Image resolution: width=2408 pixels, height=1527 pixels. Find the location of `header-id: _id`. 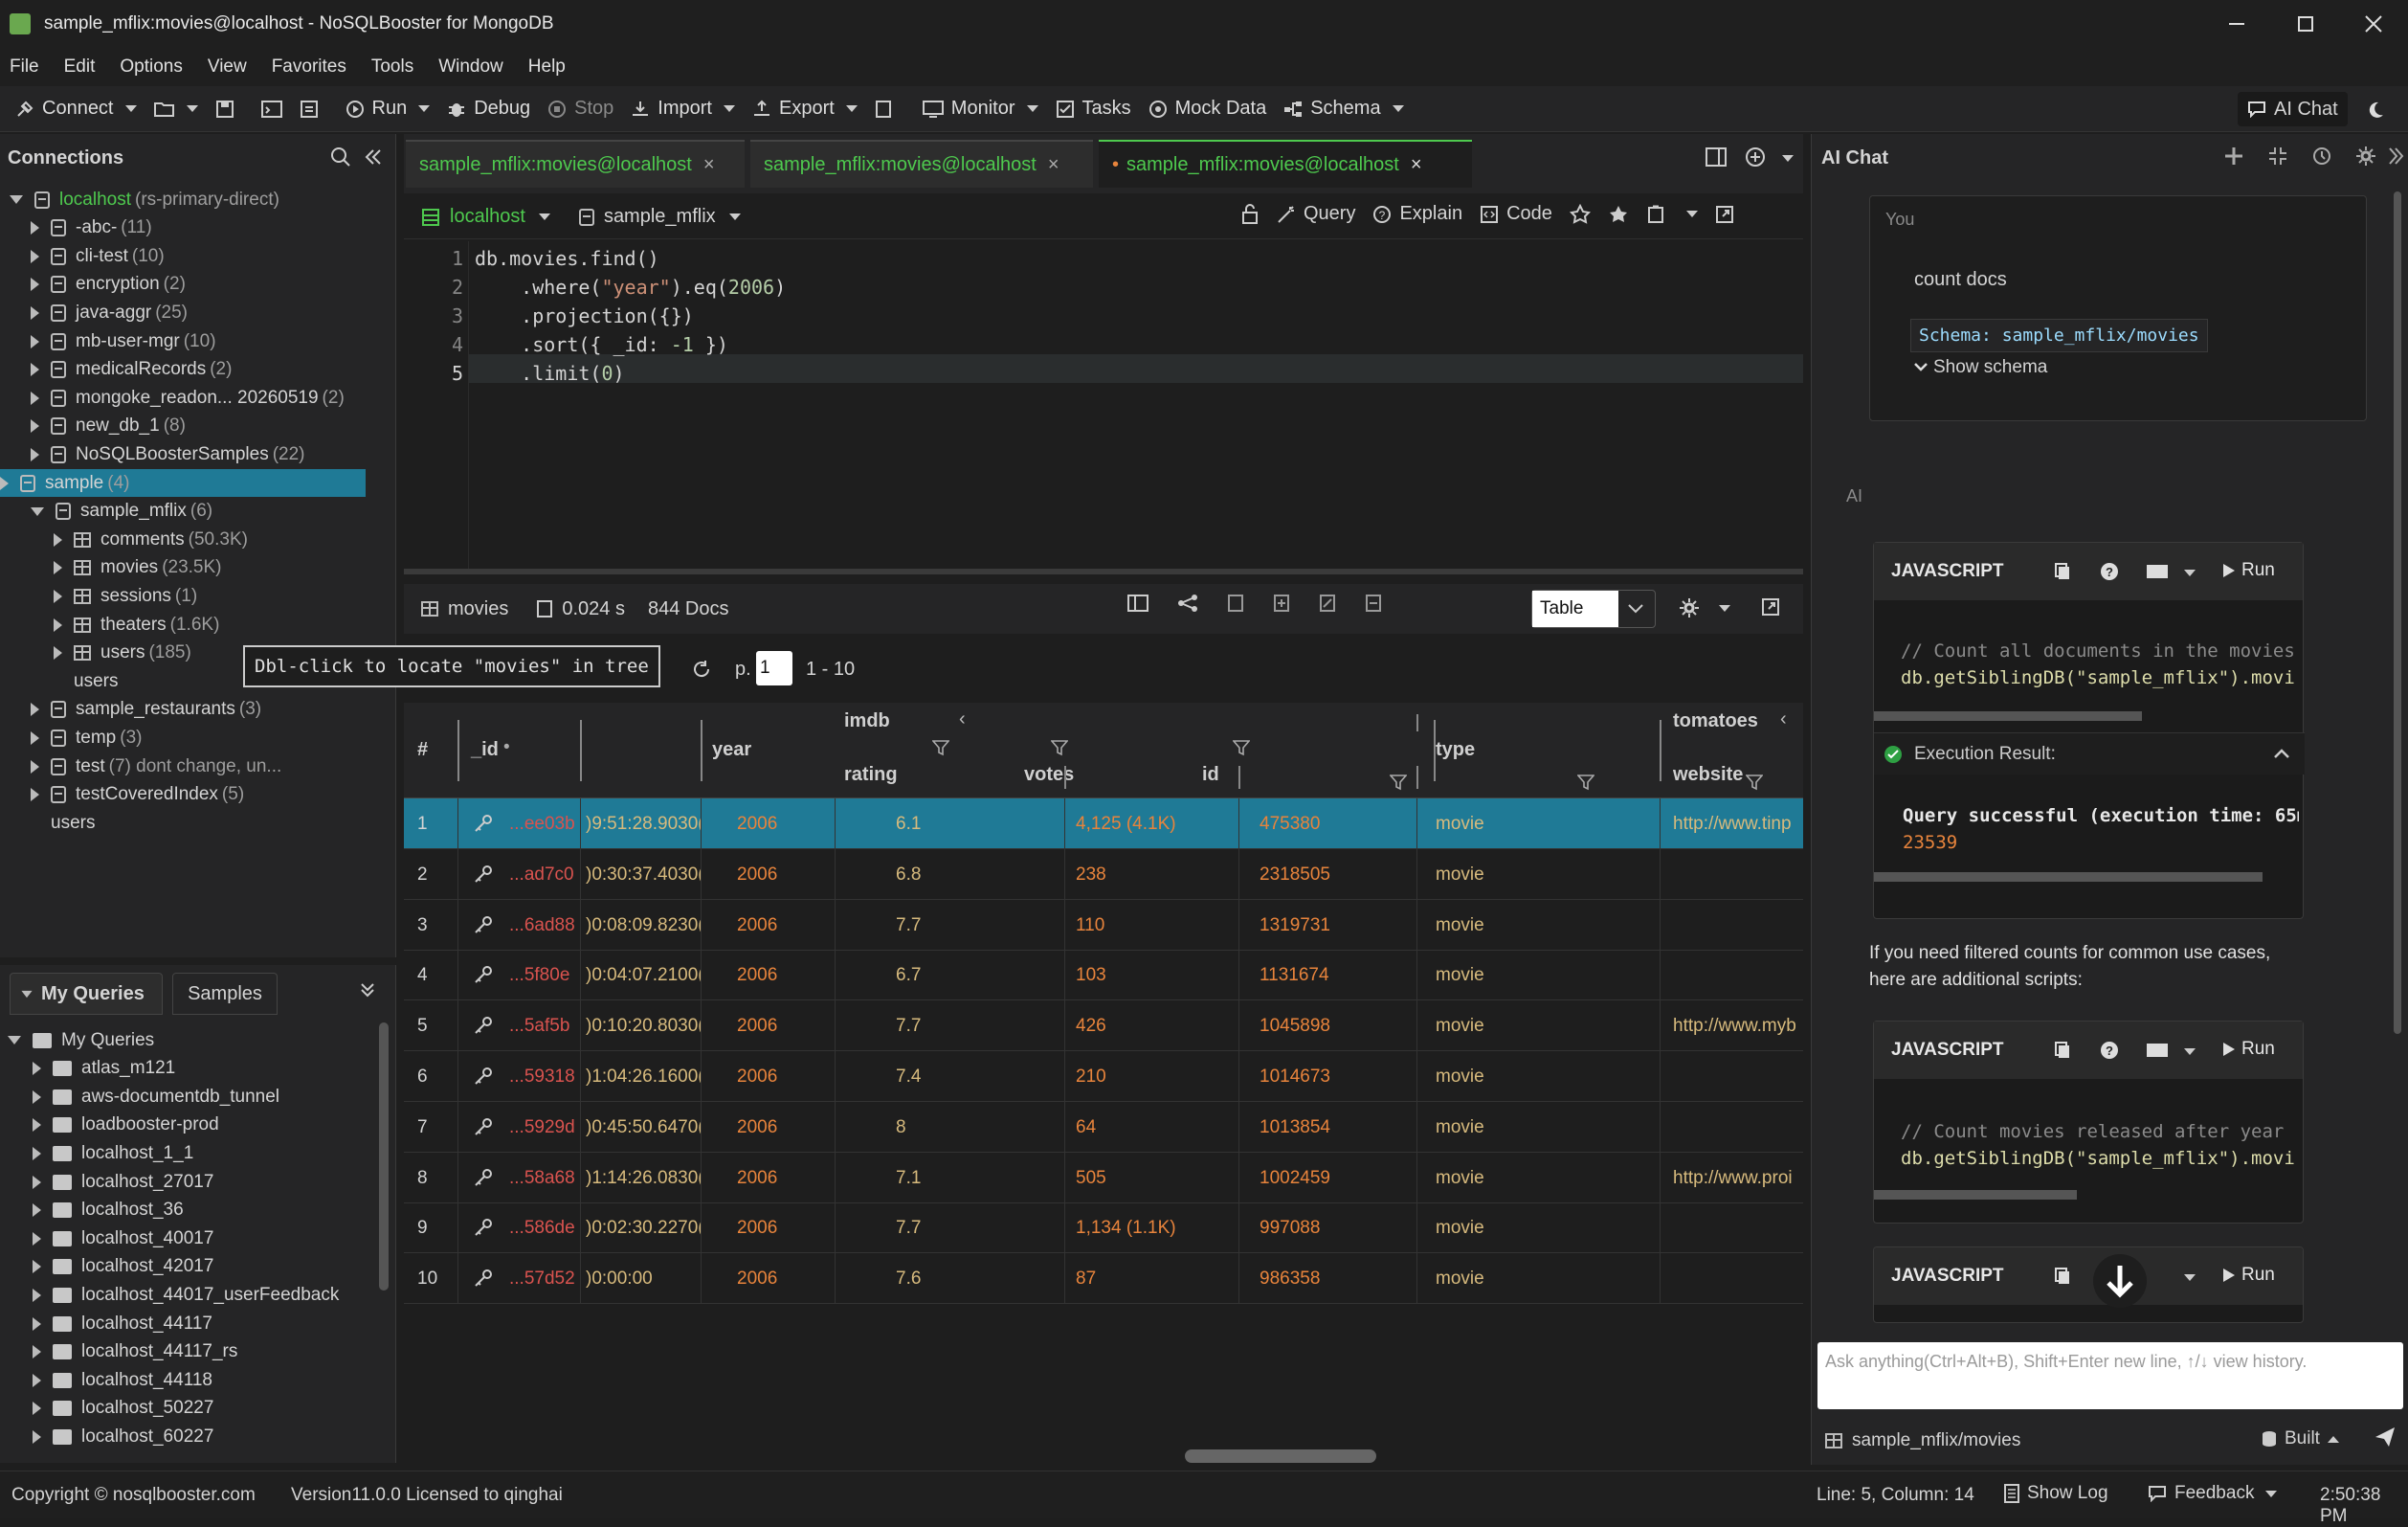

header-id: _id is located at coordinates (485, 750).